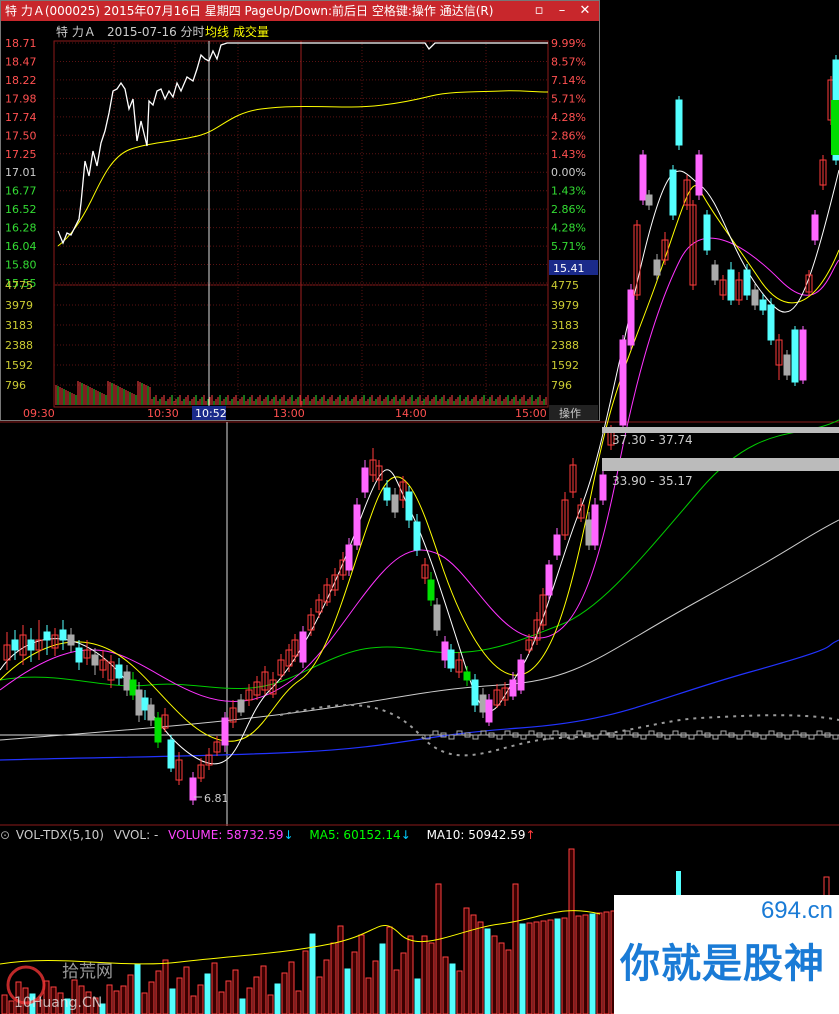 Image resolution: width=839 pixels, height=1014 pixels. I want to click on left-brand-text: 拾荒网, so click(87, 972).